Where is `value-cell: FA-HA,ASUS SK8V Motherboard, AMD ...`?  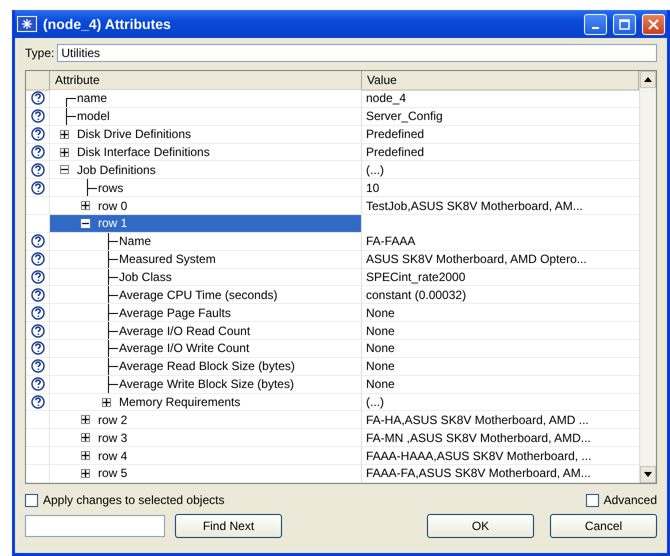
value-cell: FA-HA,ASUS SK8V Motherboard, AMD ... is located at coordinates (500, 420).